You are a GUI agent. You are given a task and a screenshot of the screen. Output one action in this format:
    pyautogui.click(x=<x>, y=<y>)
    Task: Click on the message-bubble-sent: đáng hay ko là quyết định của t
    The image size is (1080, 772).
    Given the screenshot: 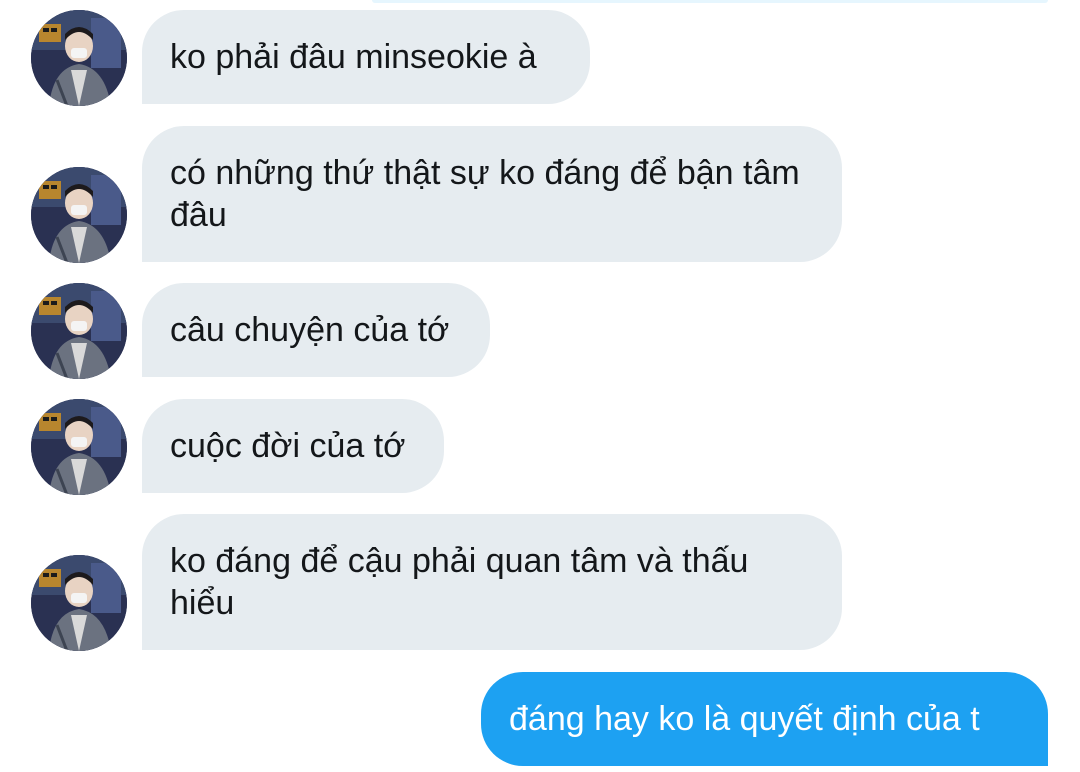 What is the action you would take?
    pyautogui.click(x=764, y=719)
    